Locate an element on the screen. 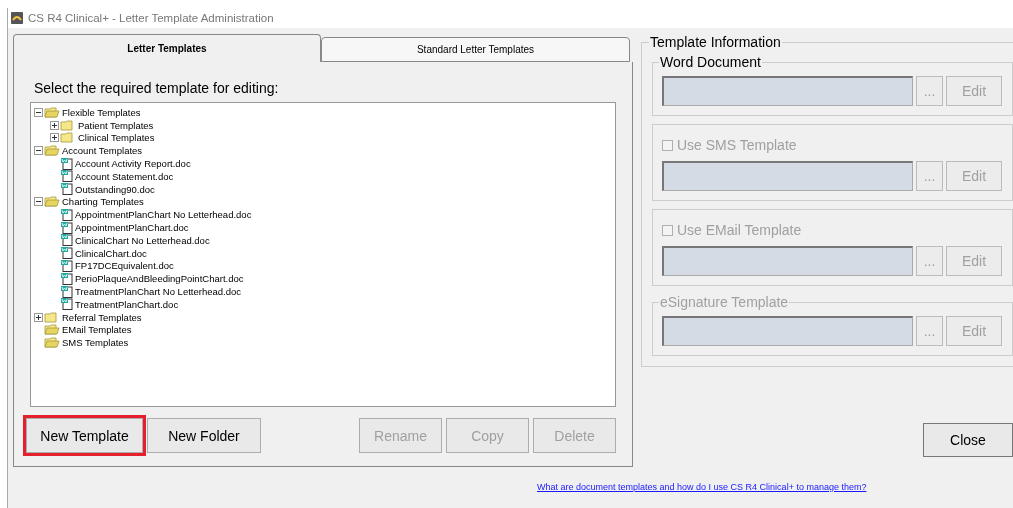  template-file-item: ClinicalChart.doc is located at coordinates (111, 253).